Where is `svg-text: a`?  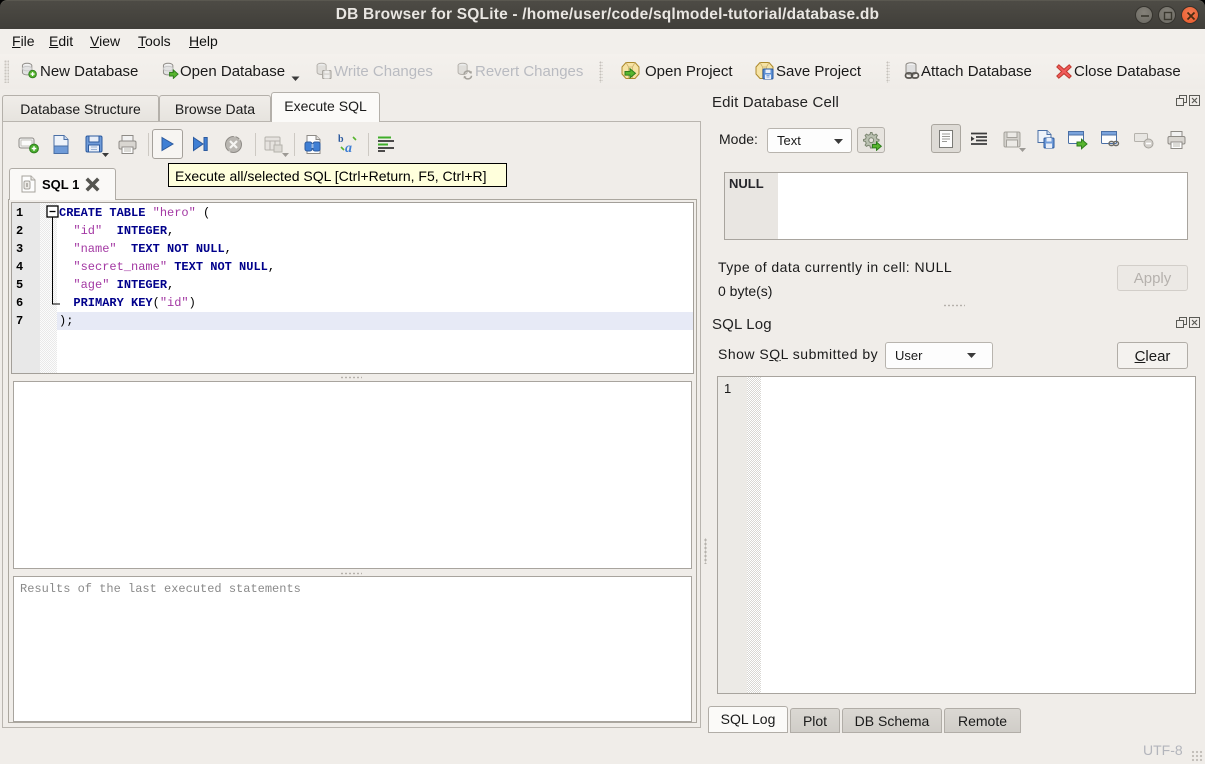 svg-text: a is located at coordinates (348, 148).